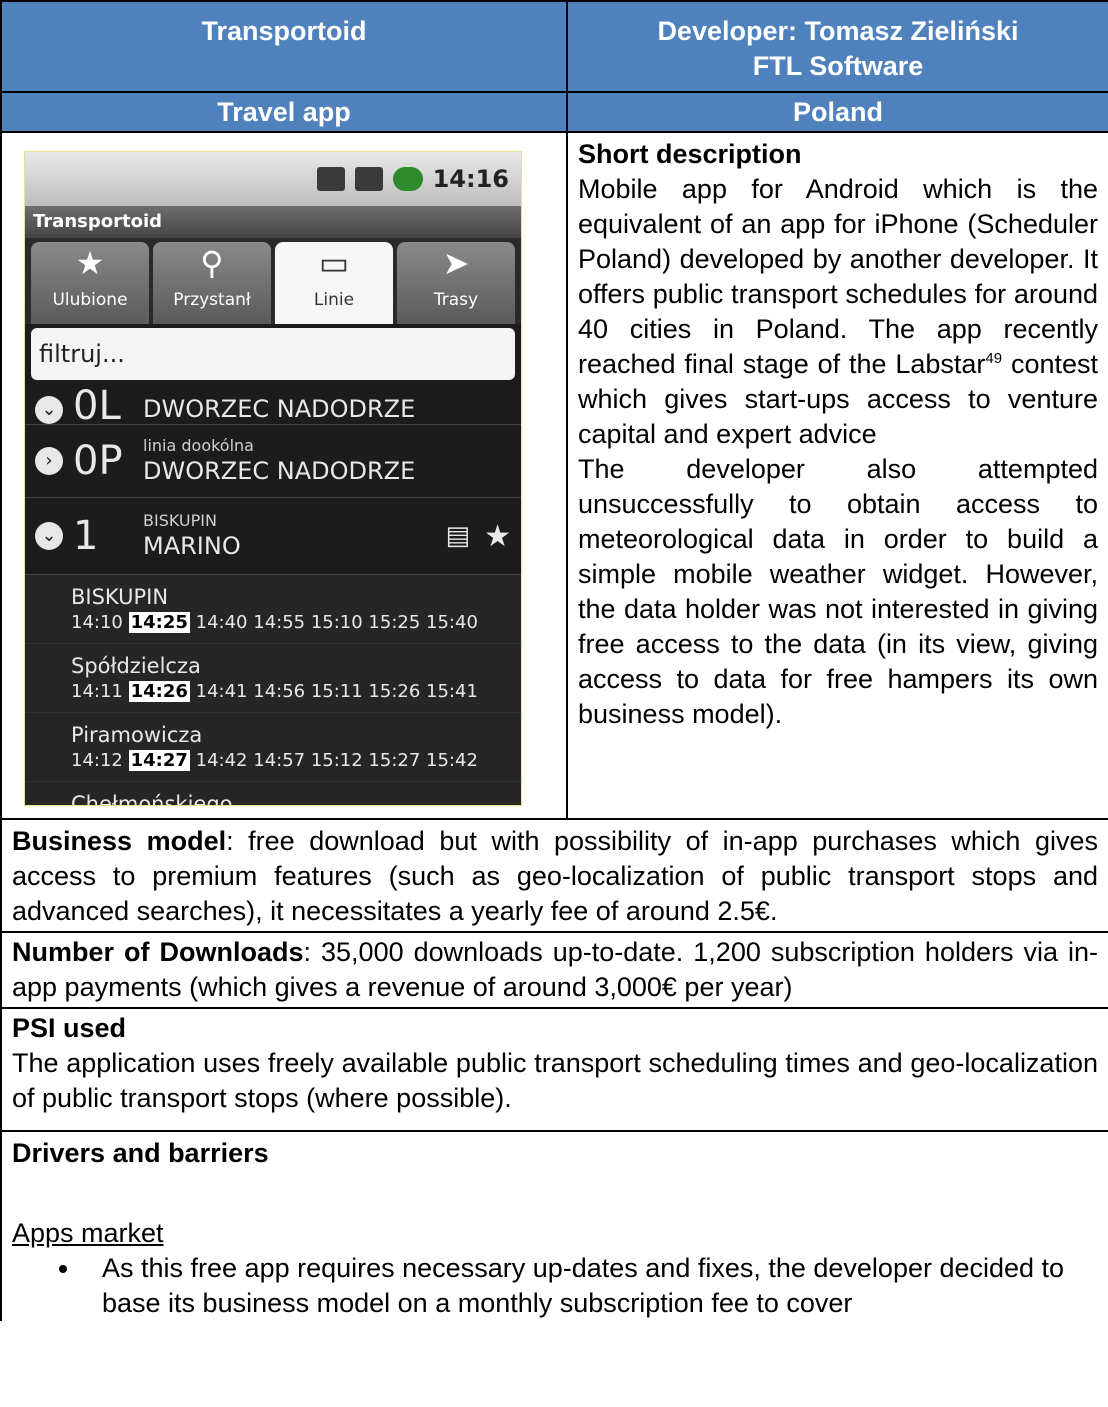 The height and width of the screenshot is (1407, 1108). What do you see at coordinates (456, 300) in the screenshot?
I see `tab-label: Trasy` at bounding box center [456, 300].